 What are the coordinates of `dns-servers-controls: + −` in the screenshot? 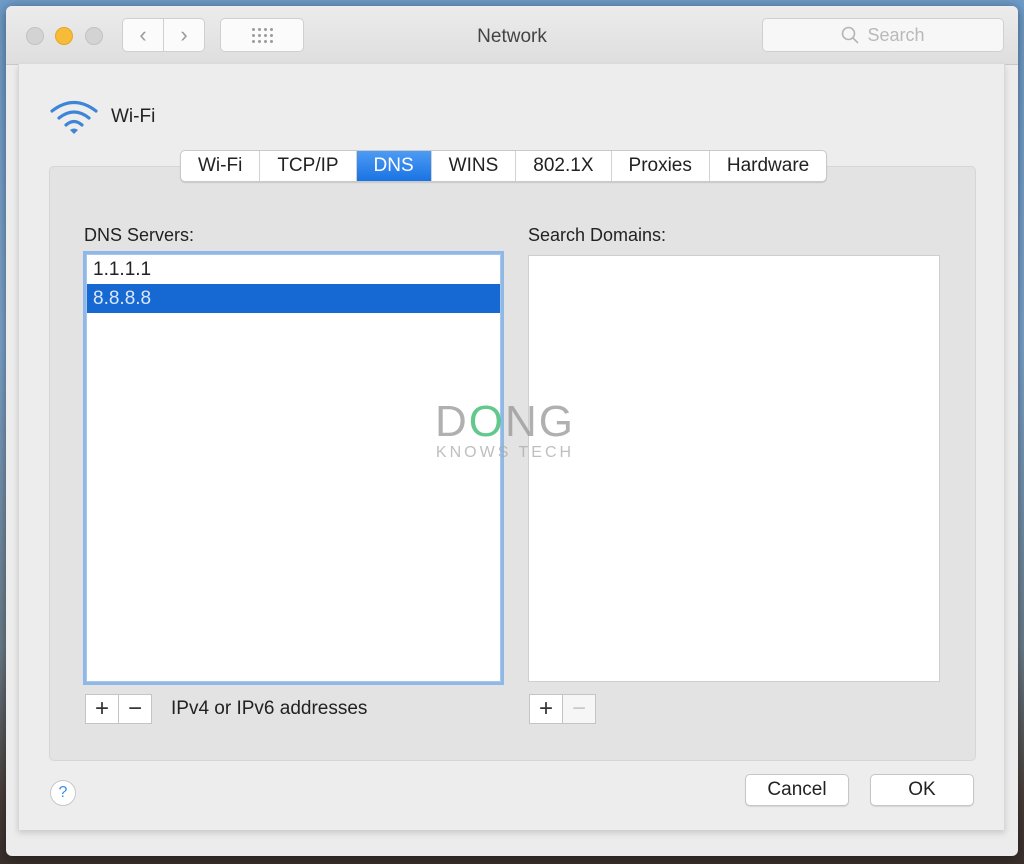 It's located at (118, 709).